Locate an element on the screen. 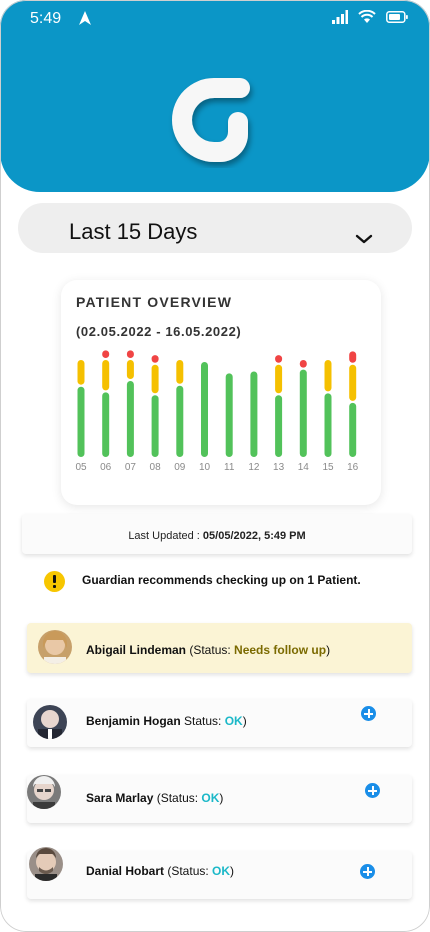 The width and height of the screenshot is (430, 932). guardian-logo is located at coordinates (211, 120).